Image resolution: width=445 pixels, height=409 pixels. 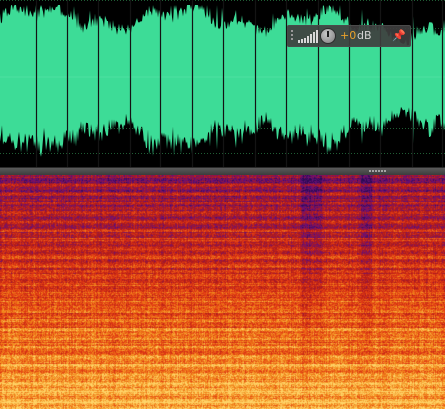 I want to click on volume-knob-icon, so click(x=328, y=36).